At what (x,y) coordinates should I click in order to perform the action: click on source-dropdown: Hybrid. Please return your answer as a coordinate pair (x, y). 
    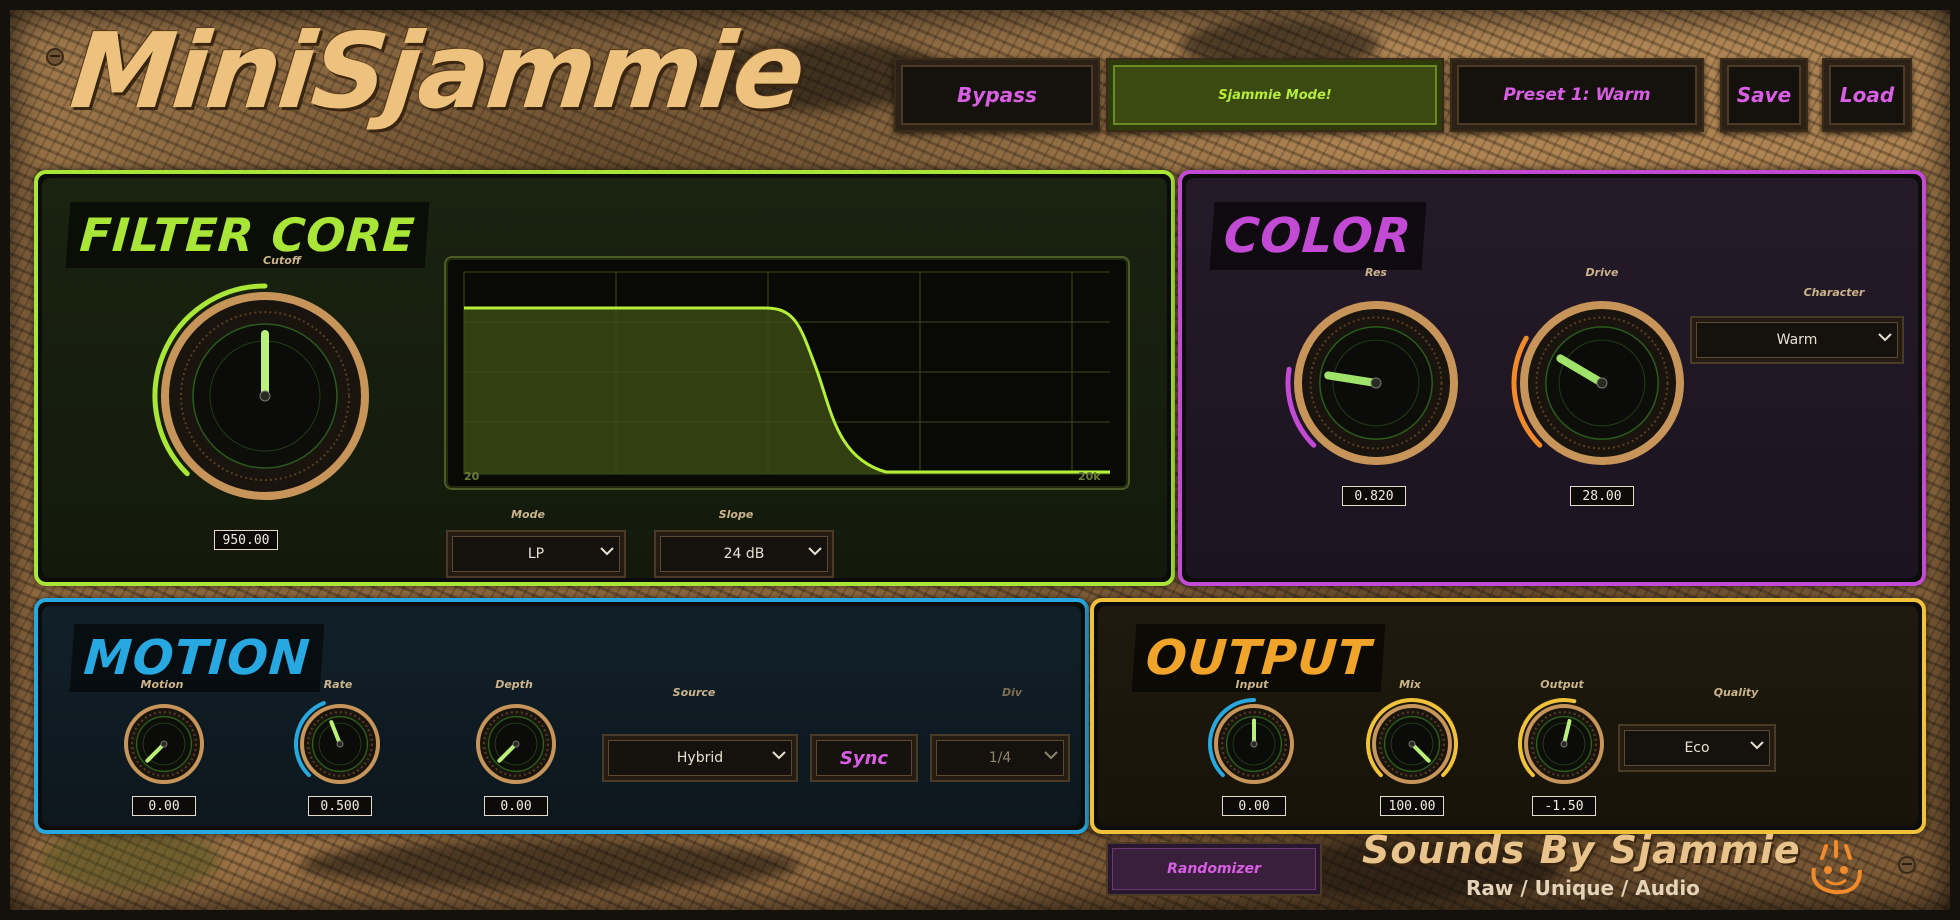
    Looking at the image, I should click on (700, 758).